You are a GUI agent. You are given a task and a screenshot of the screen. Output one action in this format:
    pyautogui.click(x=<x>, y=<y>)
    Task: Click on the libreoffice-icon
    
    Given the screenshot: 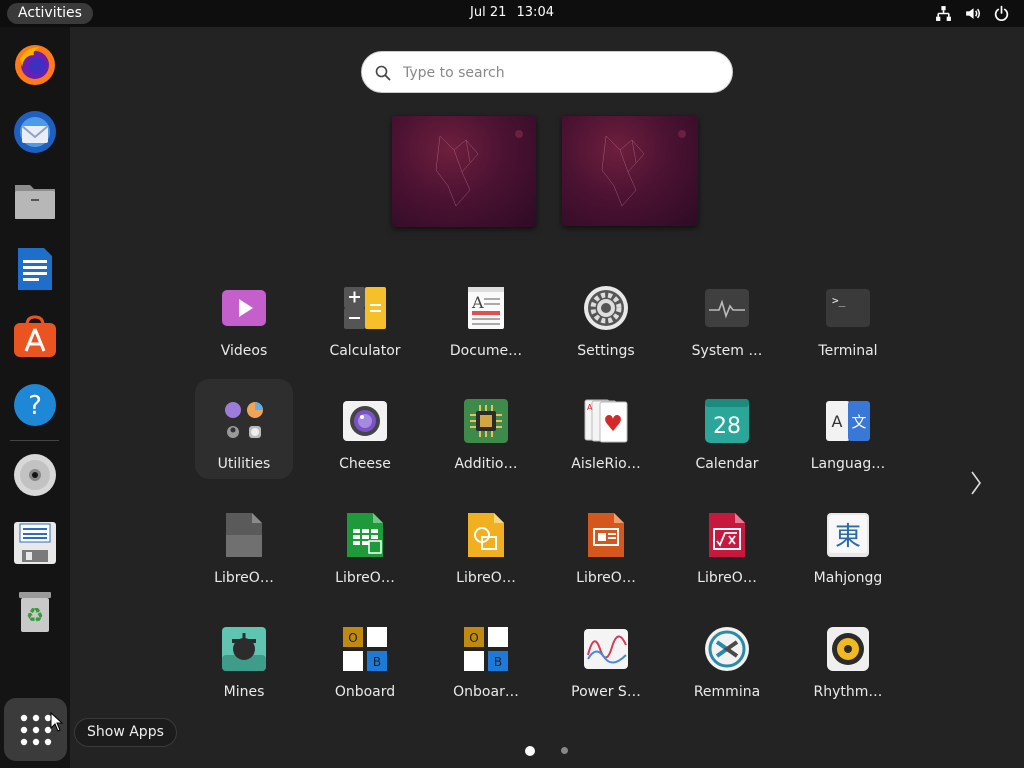 What is the action you would take?
    pyautogui.click(x=244, y=535)
    